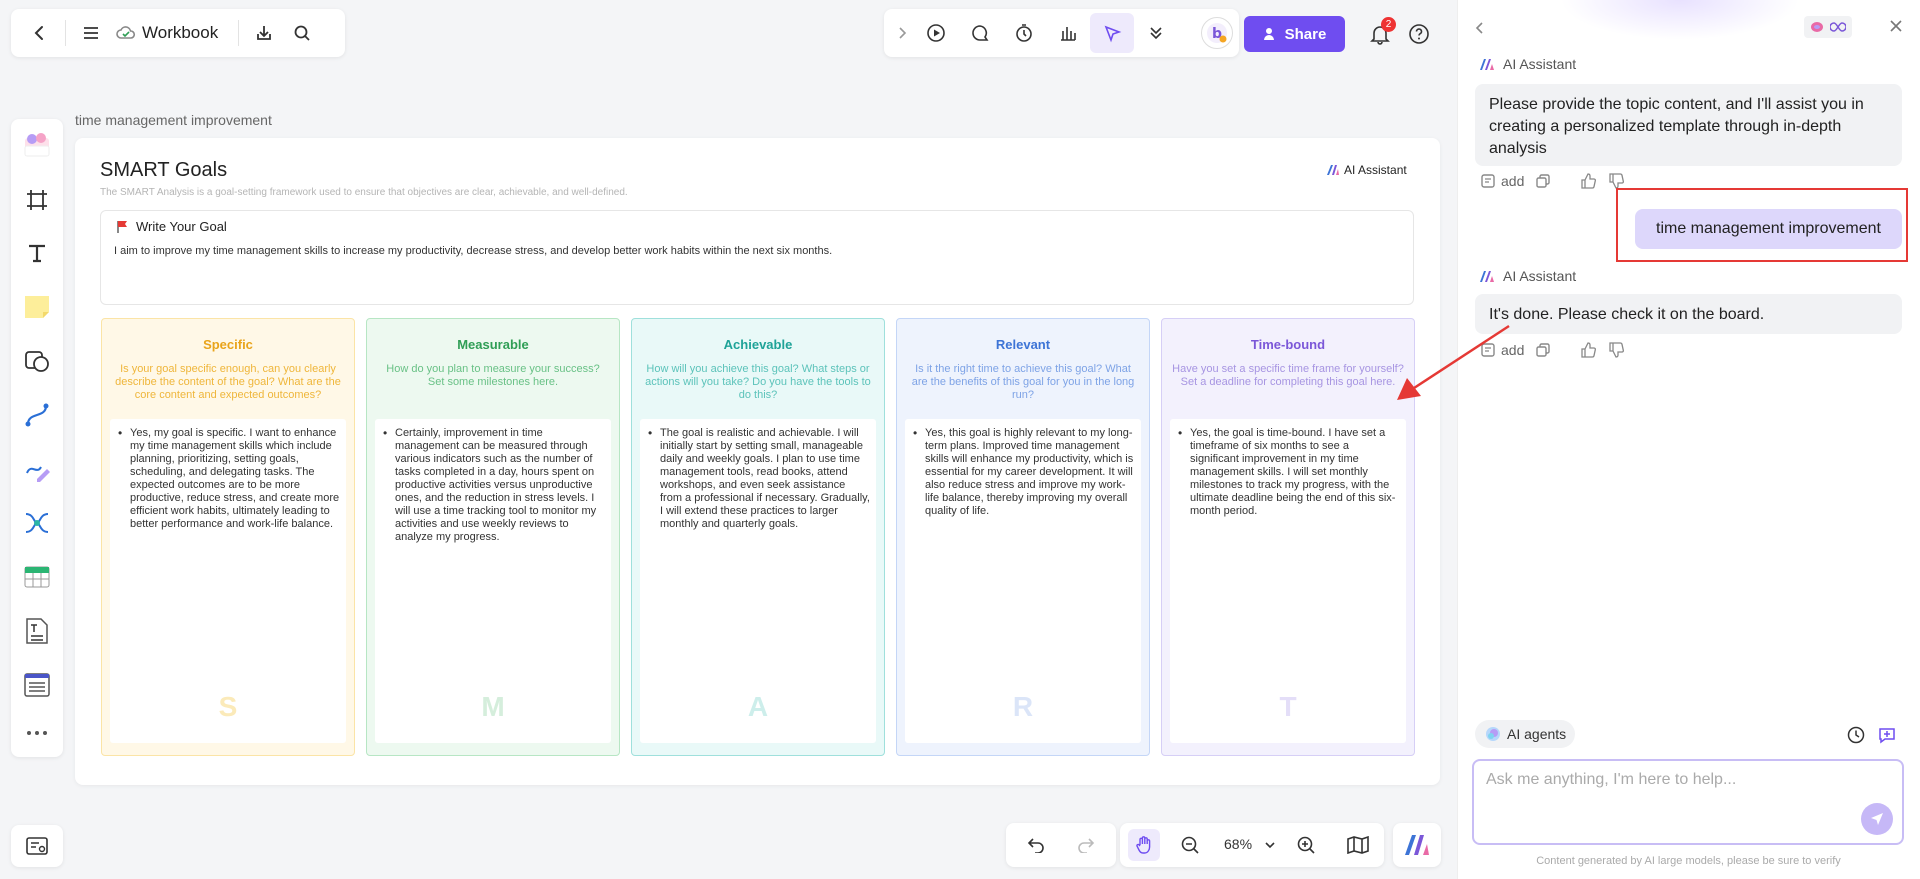  What do you see at coordinates (37, 523) in the screenshot?
I see `mindmap-icon` at bounding box center [37, 523].